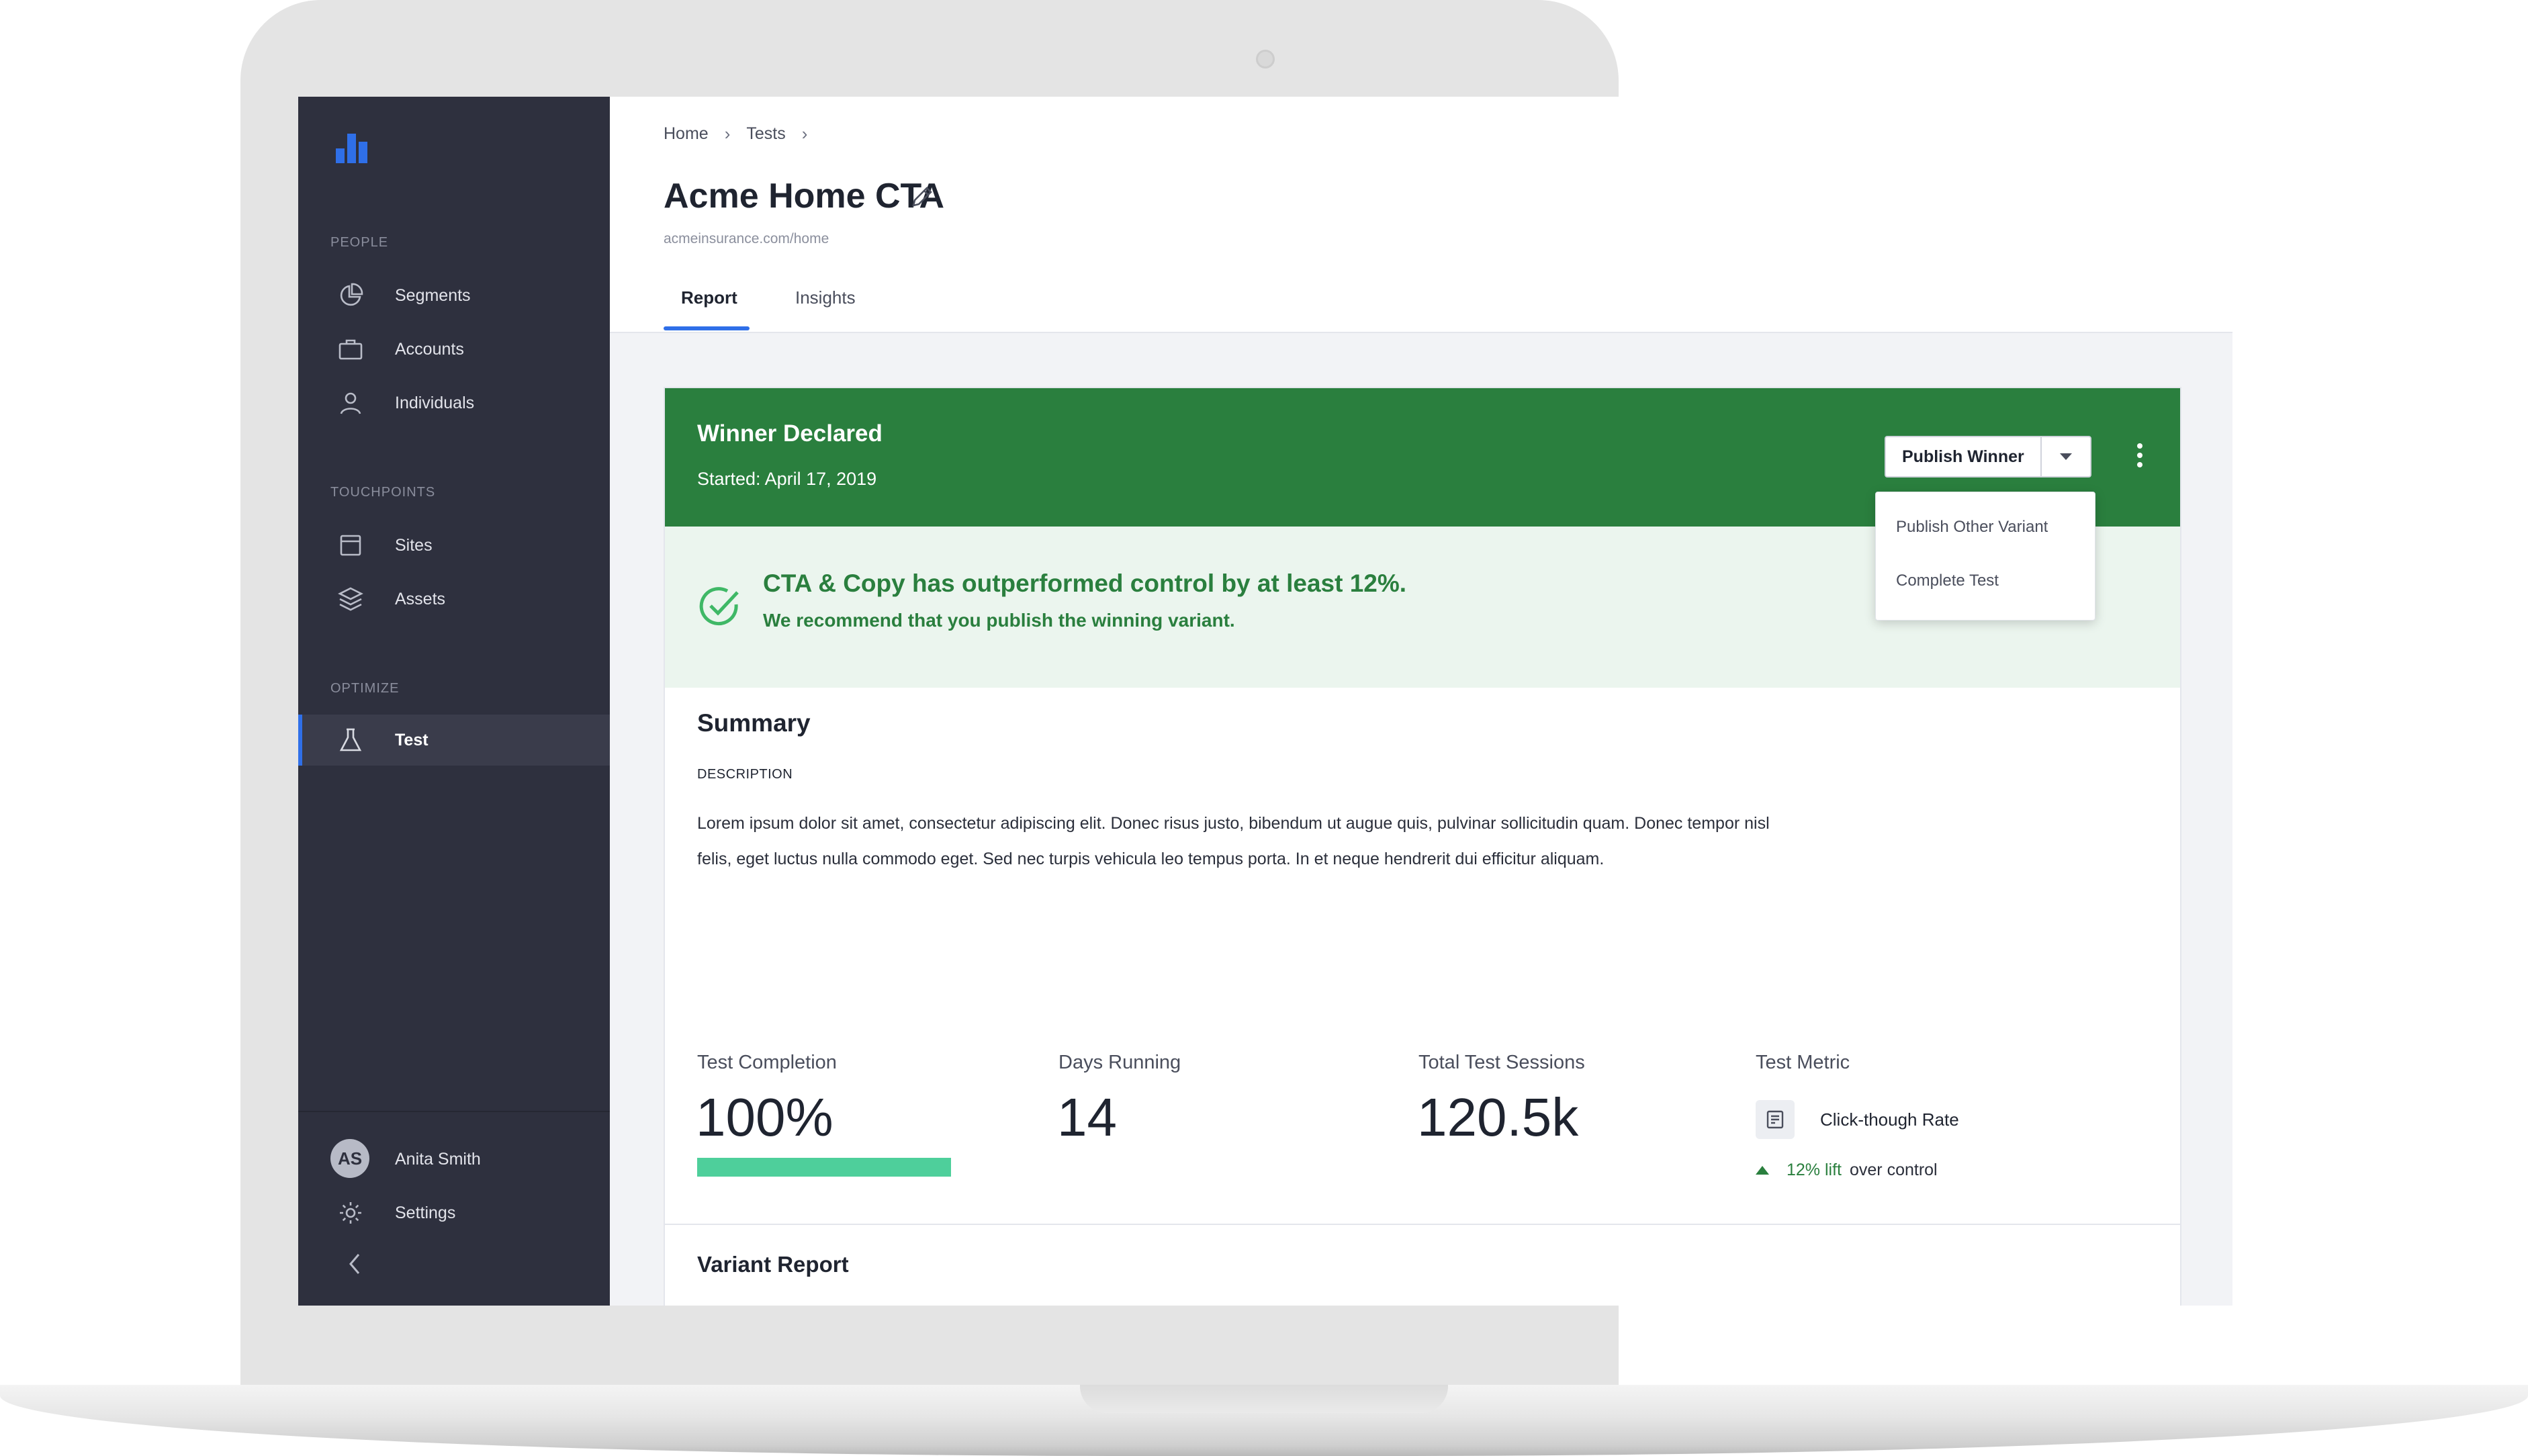 The image size is (2528, 1456). What do you see at coordinates (1265, 60) in the screenshot?
I see `laptop-camera` at bounding box center [1265, 60].